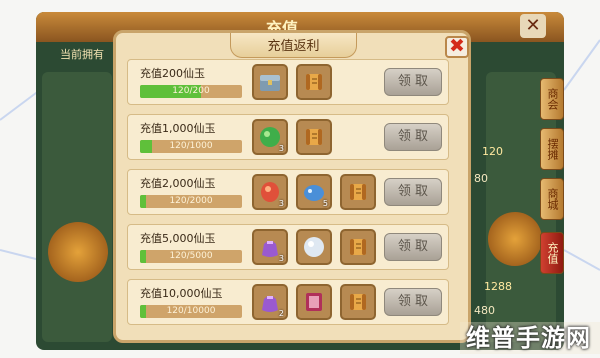 The image size is (600, 358). Describe the element at coordinates (172, 73) in the screenshot. I see `reward-threshold-label: 充值200仙玉` at that location.